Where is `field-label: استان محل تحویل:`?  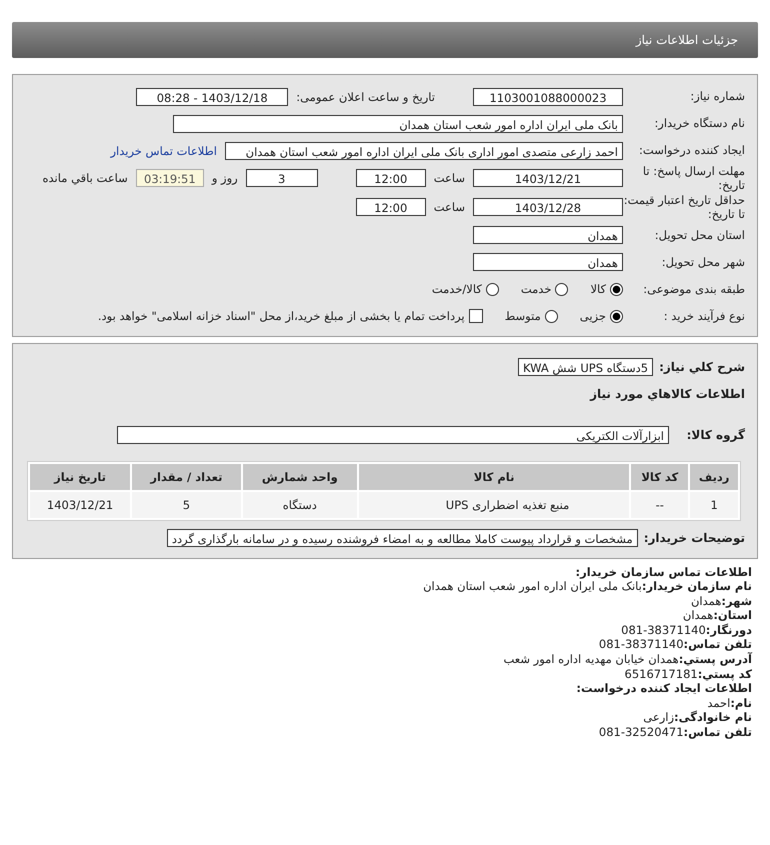
field-label: استان محل تحویل: is located at coordinates (699, 235).